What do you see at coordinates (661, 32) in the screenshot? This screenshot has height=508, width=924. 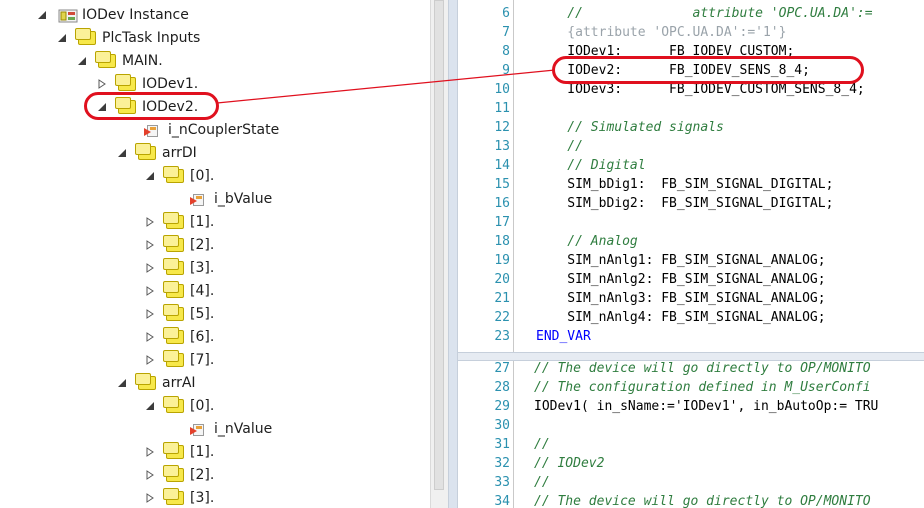 I see `code-line: {attribute 'OPC.UA.DA':='1'}` at bounding box center [661, 32].